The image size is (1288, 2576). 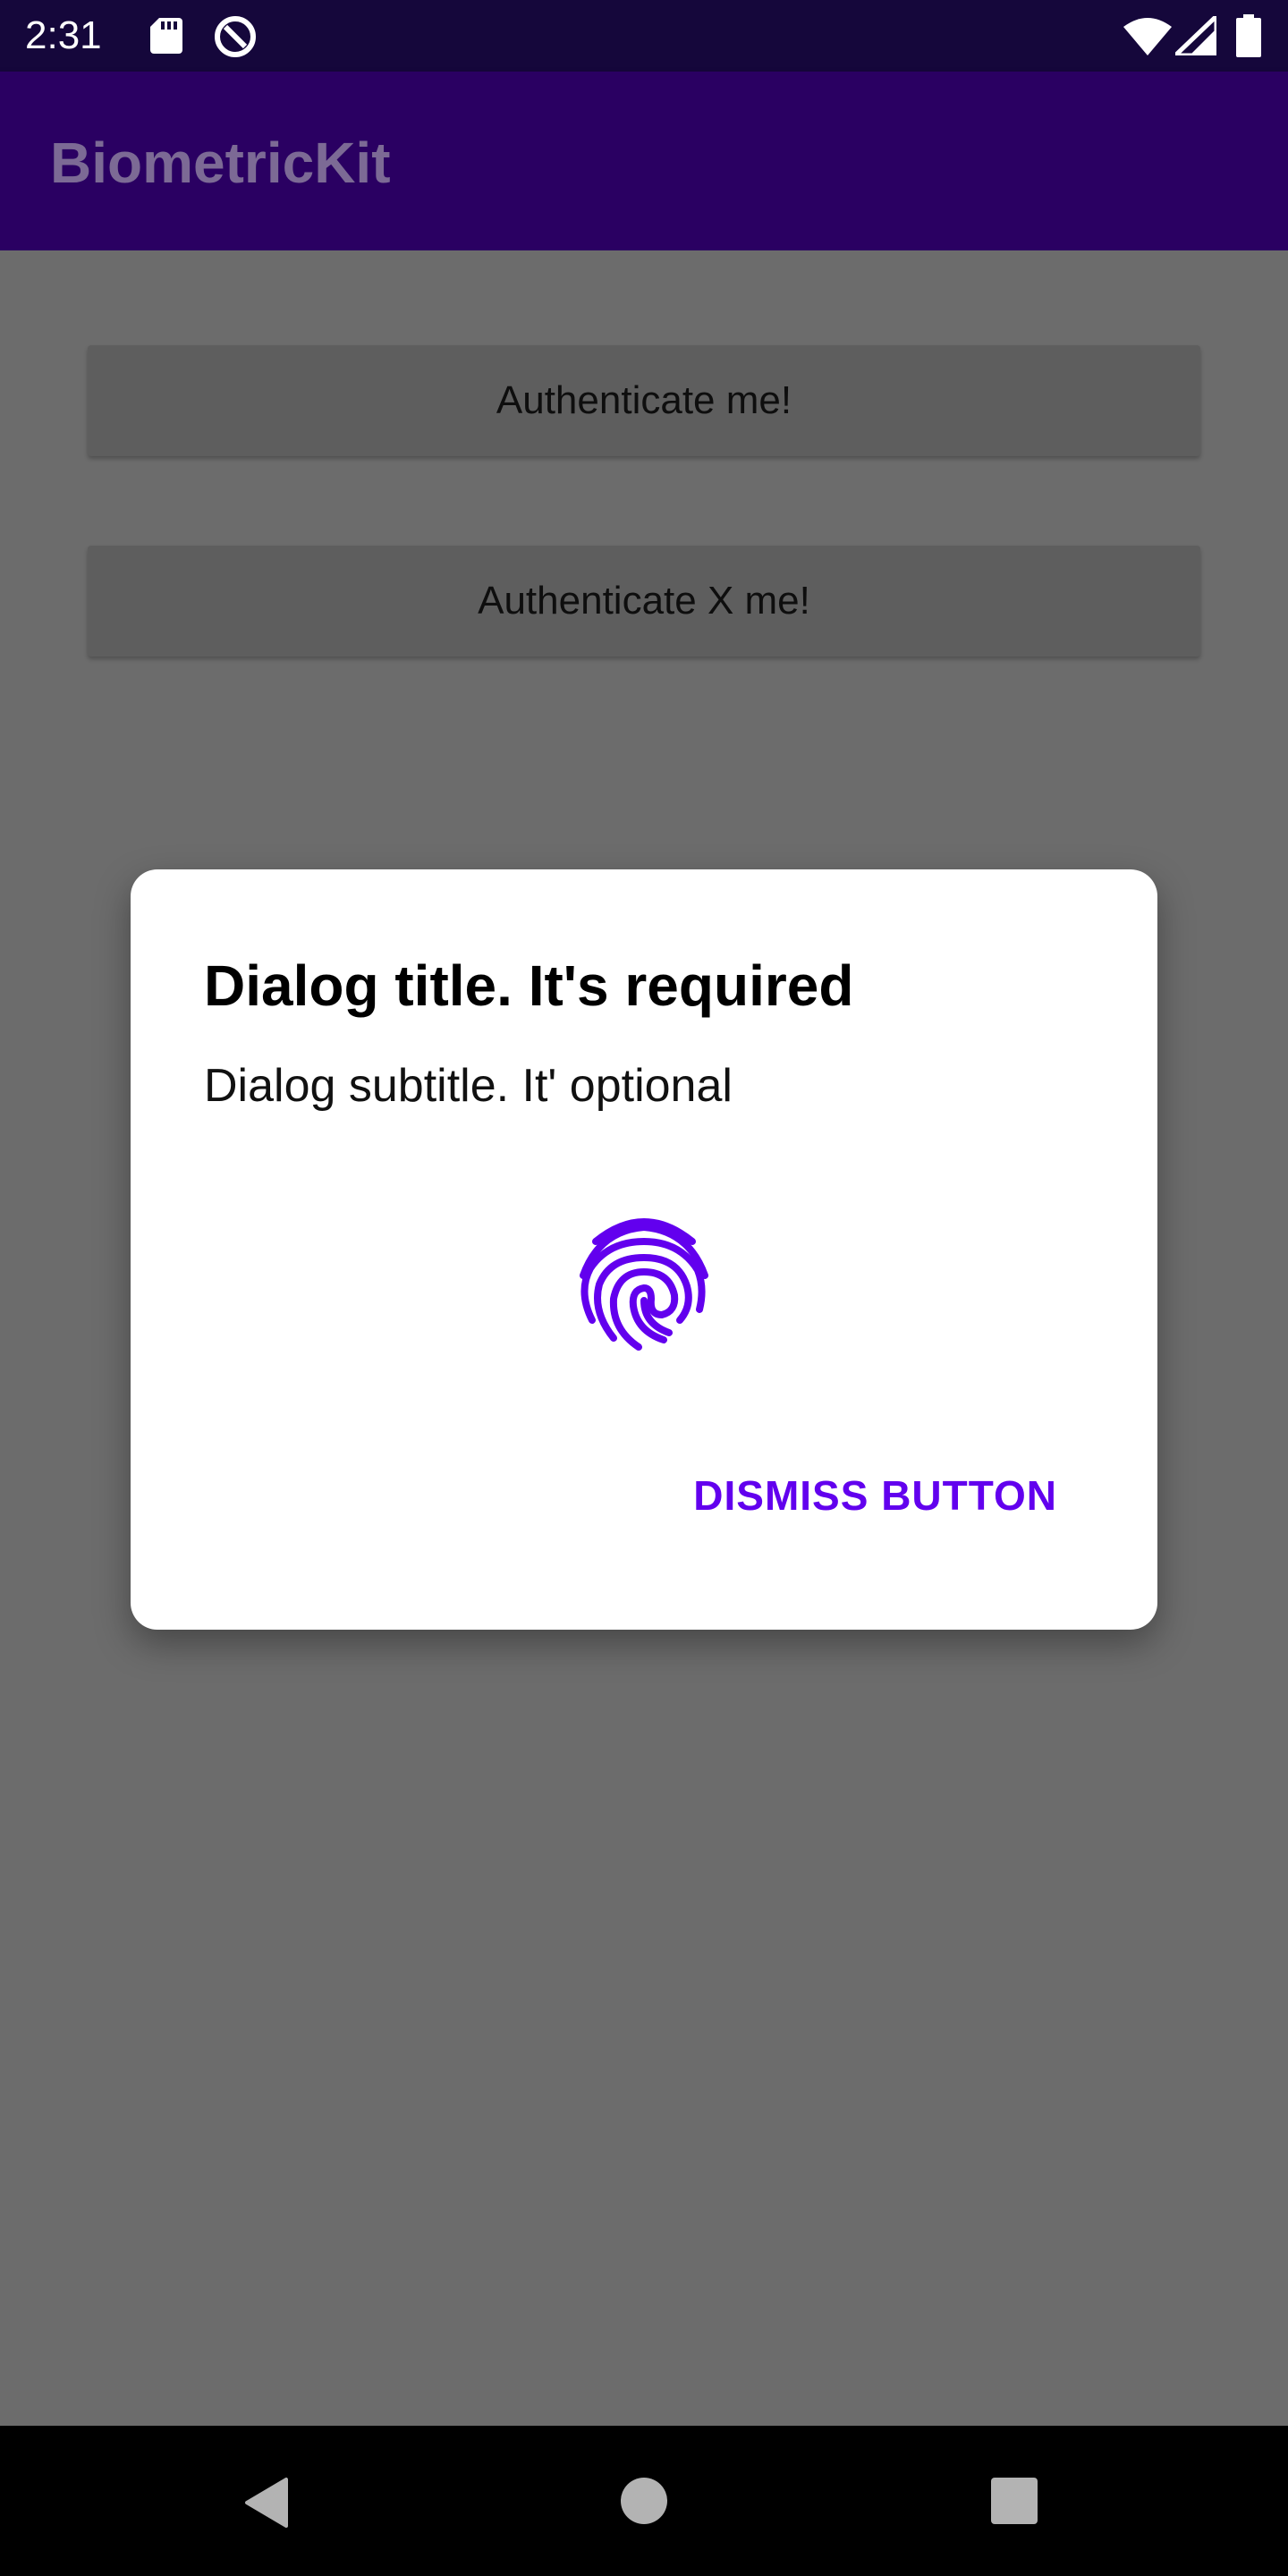 I want to click on app-bar: BiometricKit, so click(x=644, y=161).